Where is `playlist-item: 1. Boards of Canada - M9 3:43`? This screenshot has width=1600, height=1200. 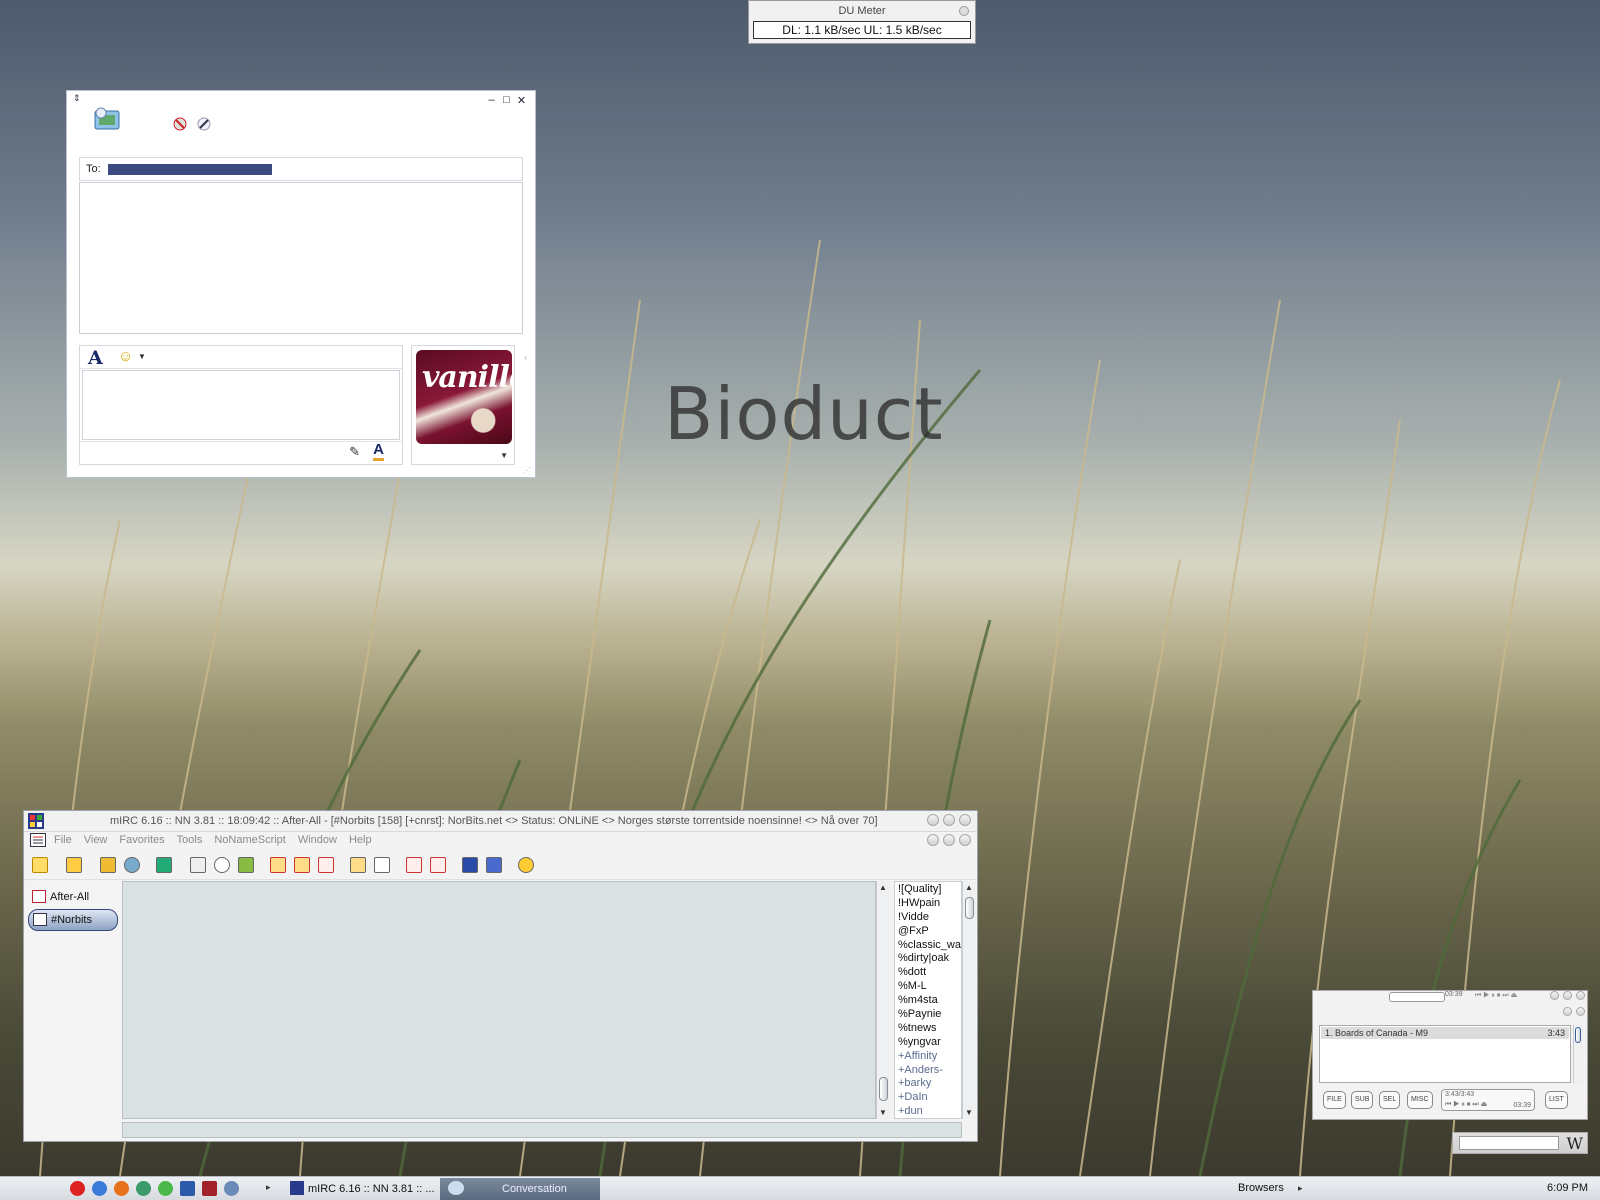
playlist-item: 1. Boards of Canada - M9 3:43 is located at coordinates (1445, 1033).